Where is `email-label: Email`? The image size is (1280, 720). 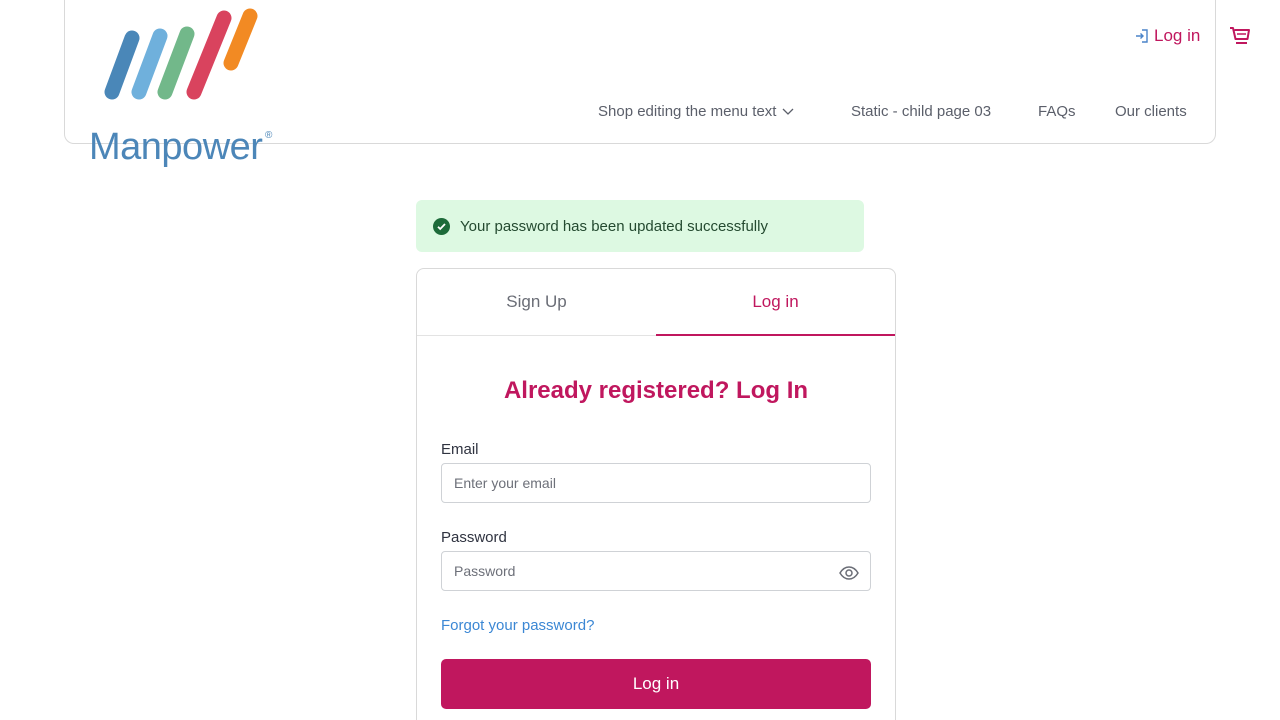 email-label: Email is located at coordinates (460, 449).